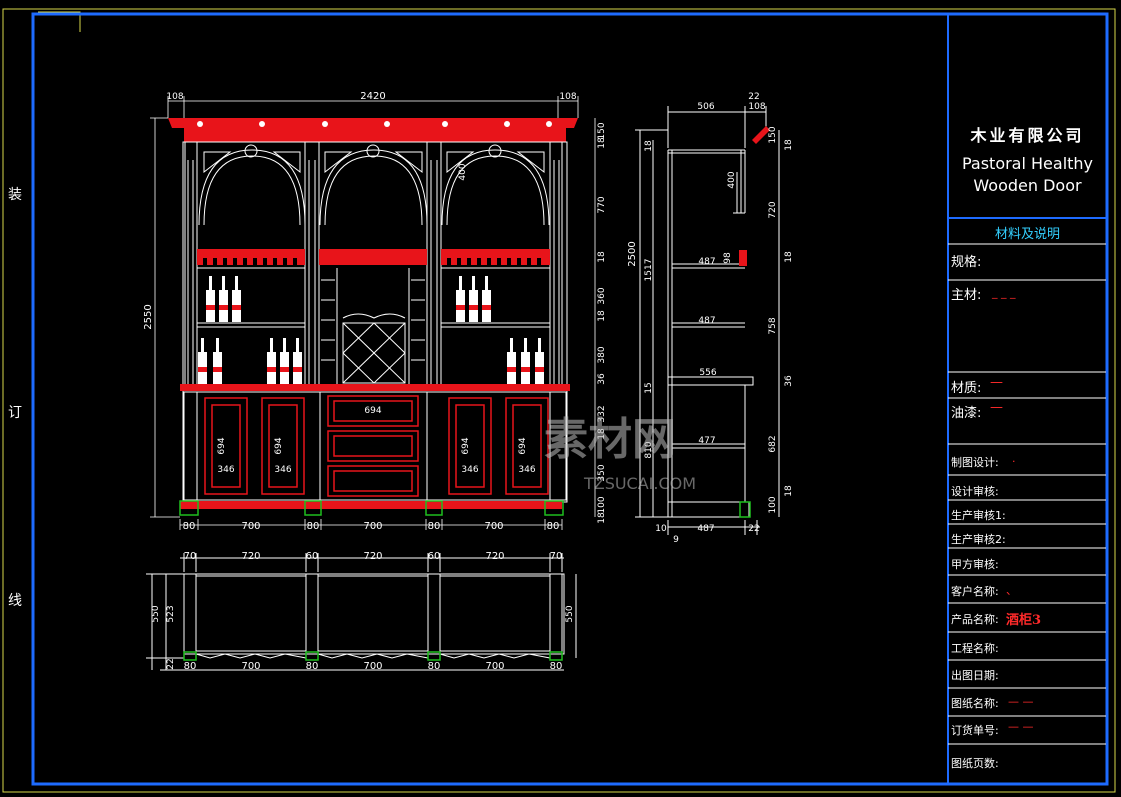 This screenshot has height=797, width=1121. What do you see at coordinates (781, 319) in the screenshot?
I see `side-dims-right: 150 18 720 18 758 36 682 100 18` at bounding box center [781, 319].